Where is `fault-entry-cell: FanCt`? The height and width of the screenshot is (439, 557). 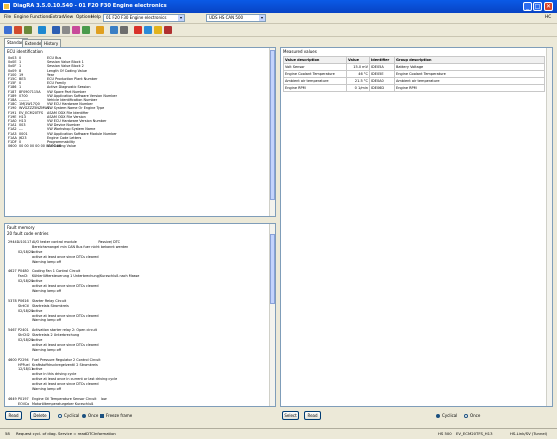
fault-entry-cell: FanCt is located at coordinates (23, 276).